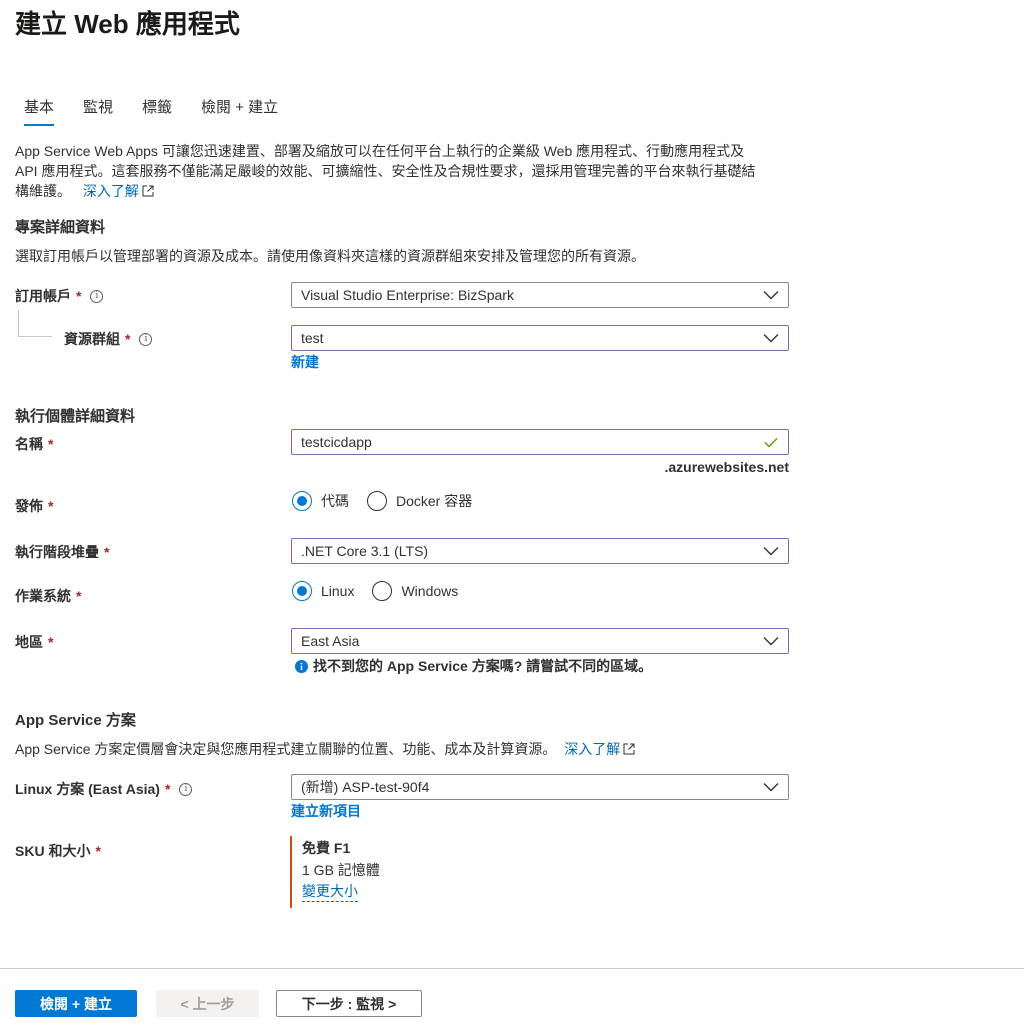 The height and width of the screenshot is (1027, 1024). What do you see at coordinates (104, 789) in the screenshot?
I see `linux-plan-label: Linux 方案 (East Asia) * i` at bounding box center [104, 789].